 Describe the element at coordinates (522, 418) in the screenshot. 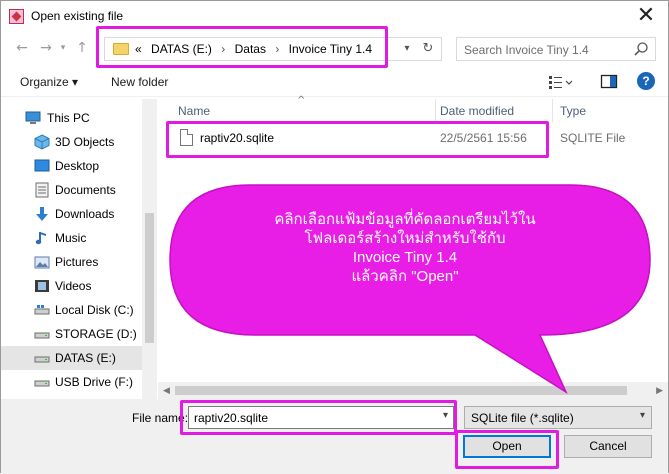

I see `filetype-value: SQLite file (*.sqlite)` at that location.